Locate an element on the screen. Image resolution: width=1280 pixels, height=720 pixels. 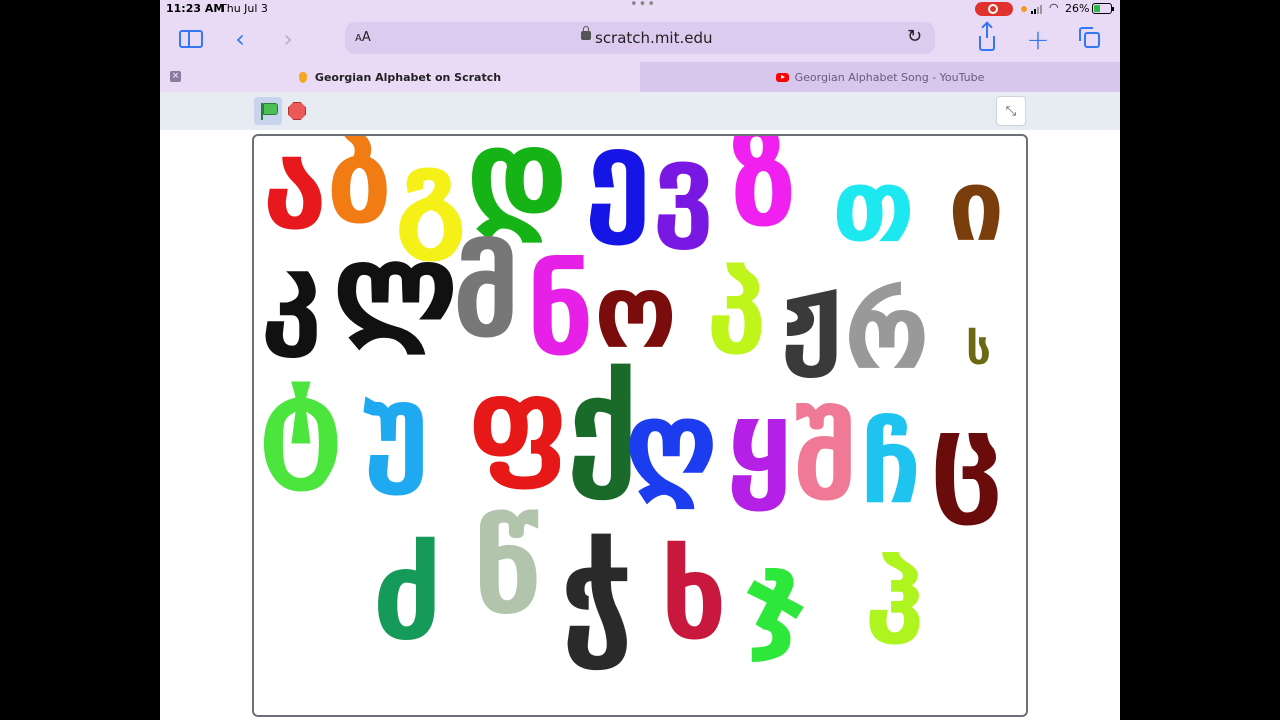
stage-letter: ტ is located at coordinates (300, 421).